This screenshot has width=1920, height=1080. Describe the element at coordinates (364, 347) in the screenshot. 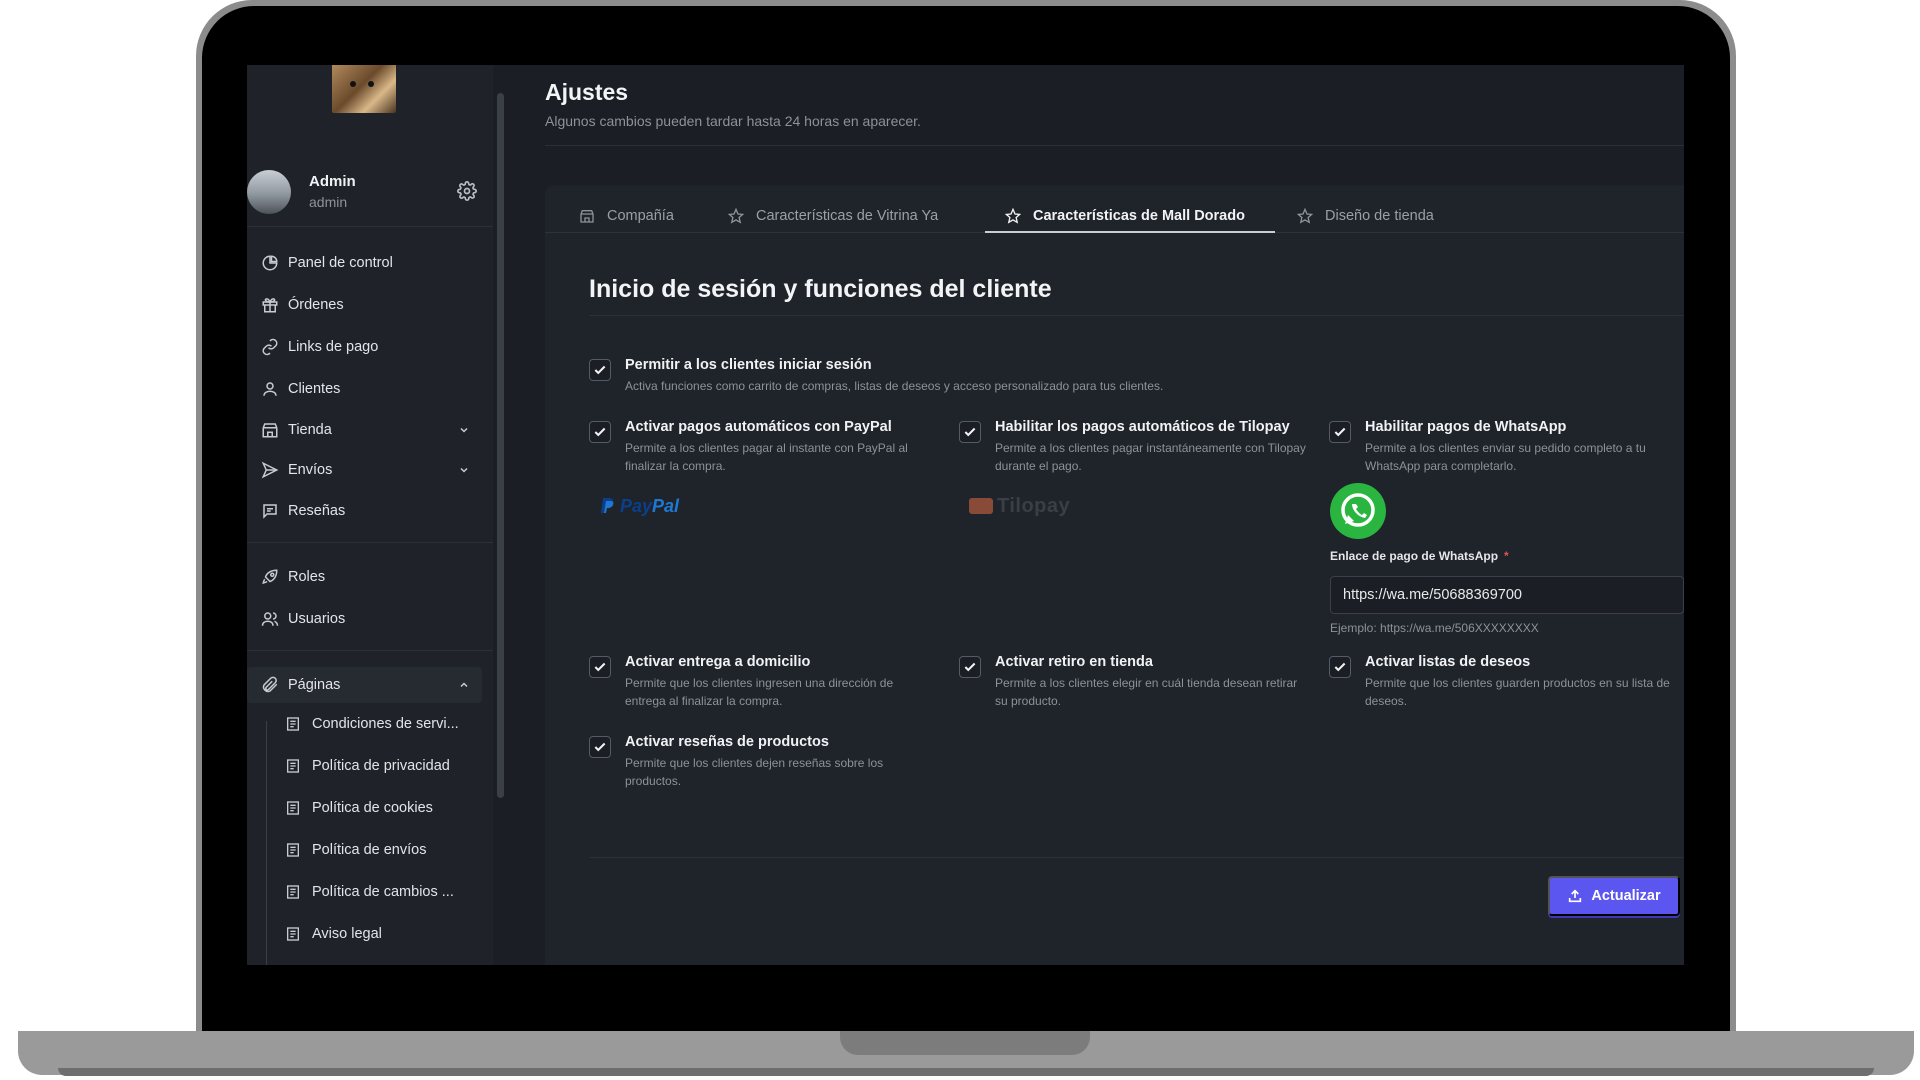

I see `sidebar-item-payment-links: Links de pago` at that location.